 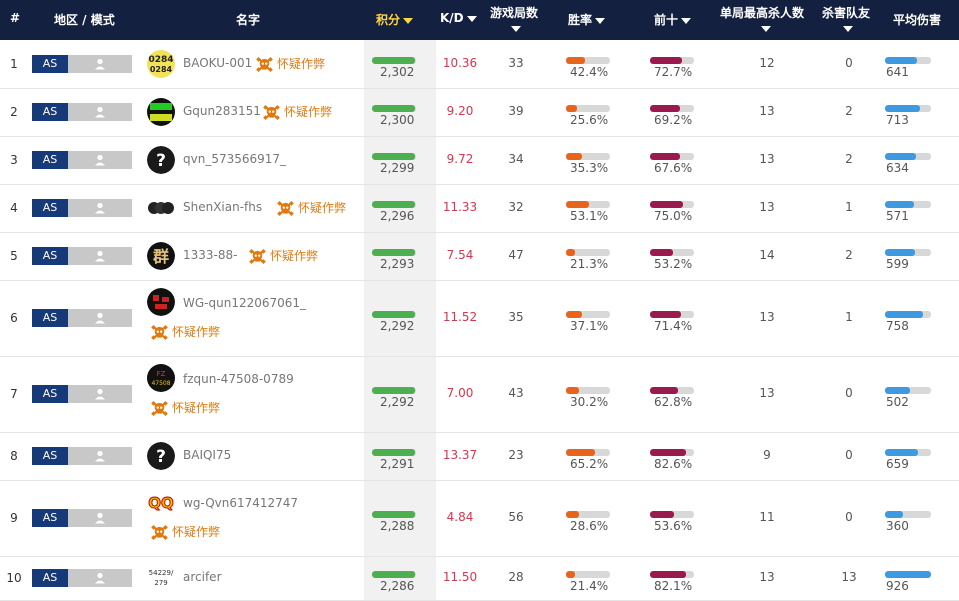 I want to click on header-teamkills: 杀害队友, so click(x=846, y=12).